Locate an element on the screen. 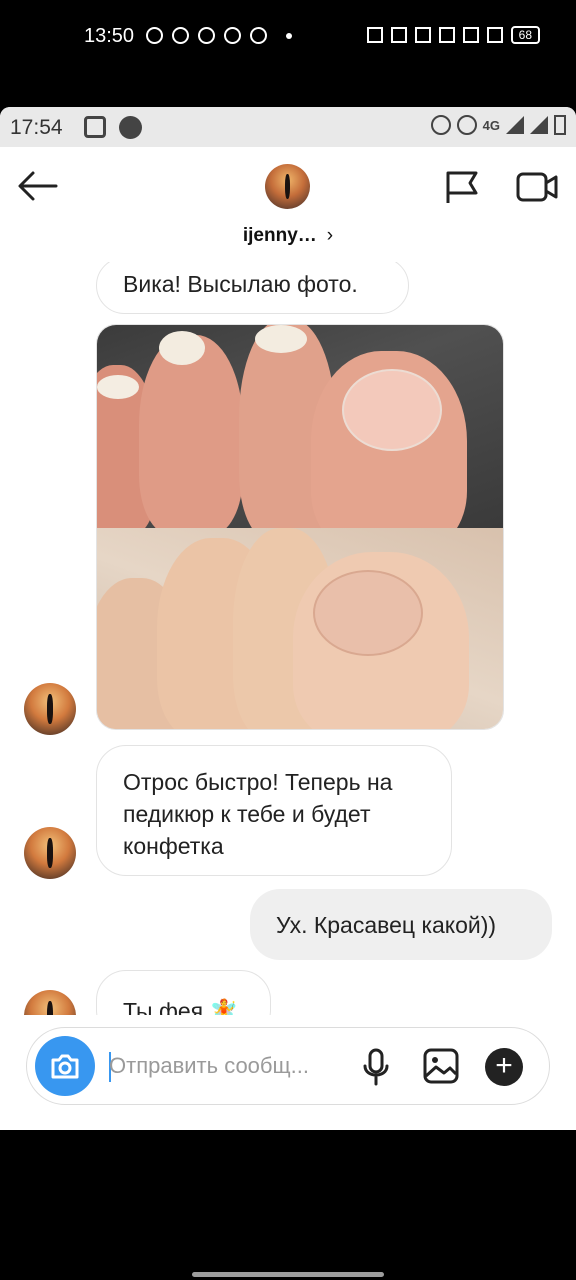 The image size is (576, 1280). instagram-icon is located at coordinates (206, 35).